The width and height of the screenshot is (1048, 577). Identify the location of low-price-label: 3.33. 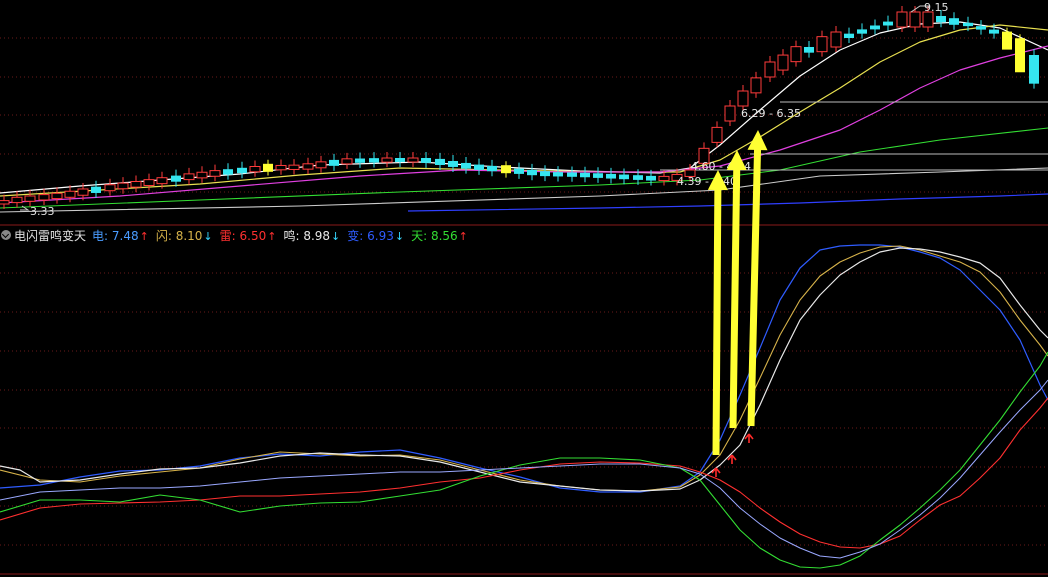
(42, 211).